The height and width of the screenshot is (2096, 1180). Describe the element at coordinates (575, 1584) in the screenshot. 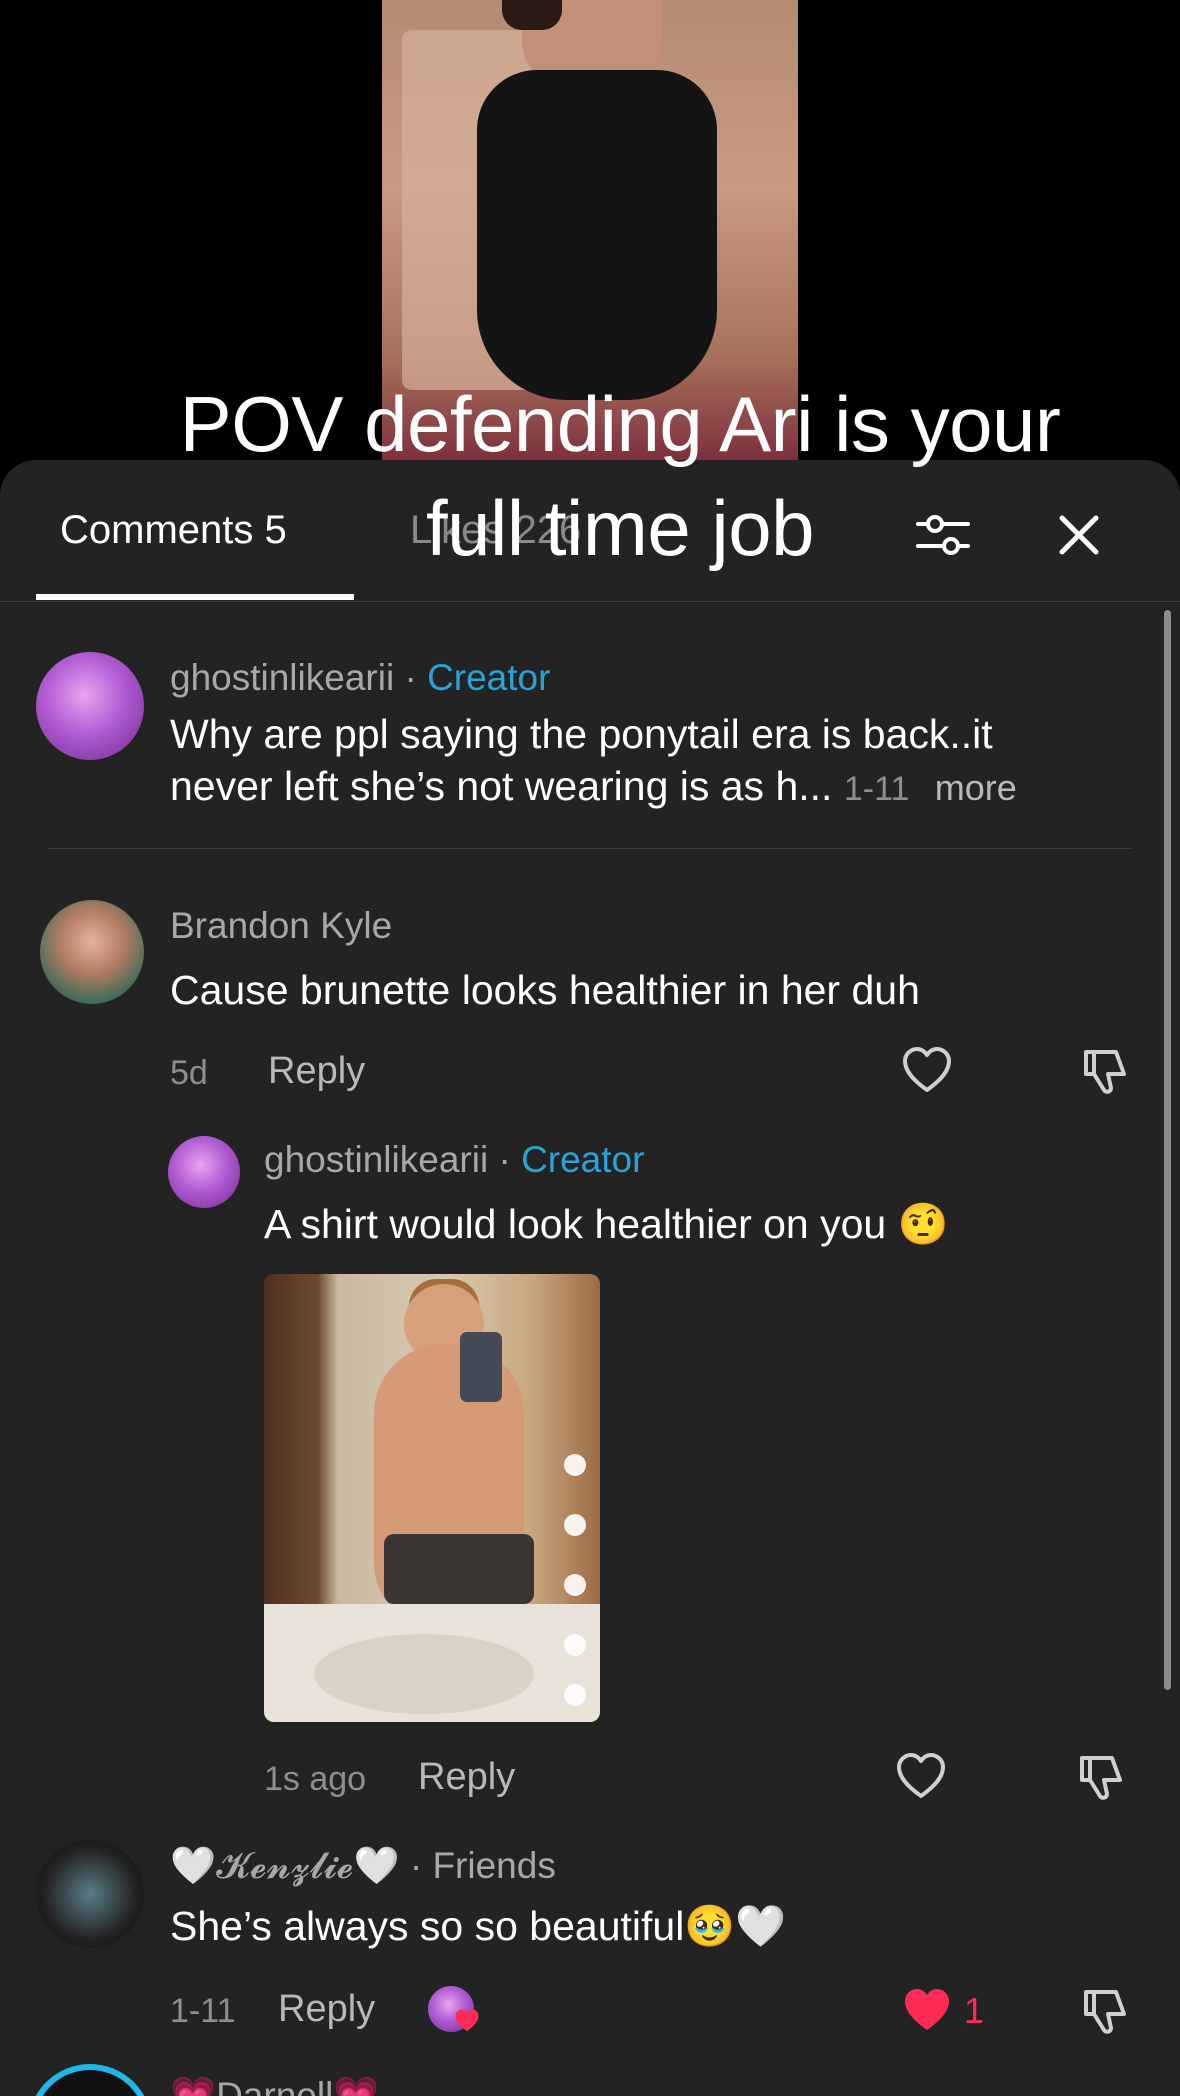

I see `embedded-sidebar-icons` at that location.